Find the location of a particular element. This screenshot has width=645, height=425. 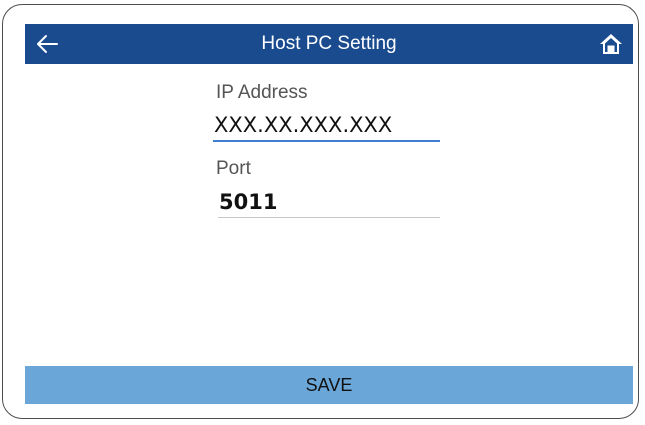

port-input is located at coordinates (329, 202).